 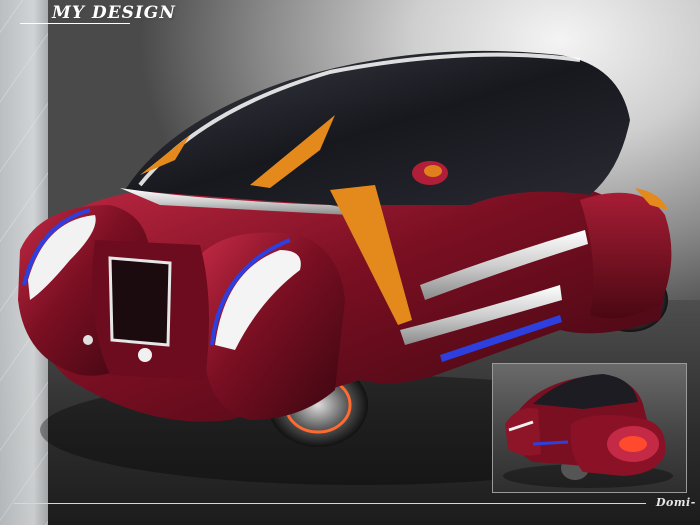 I want to click on footer-divider, so click(x=330, y=503).